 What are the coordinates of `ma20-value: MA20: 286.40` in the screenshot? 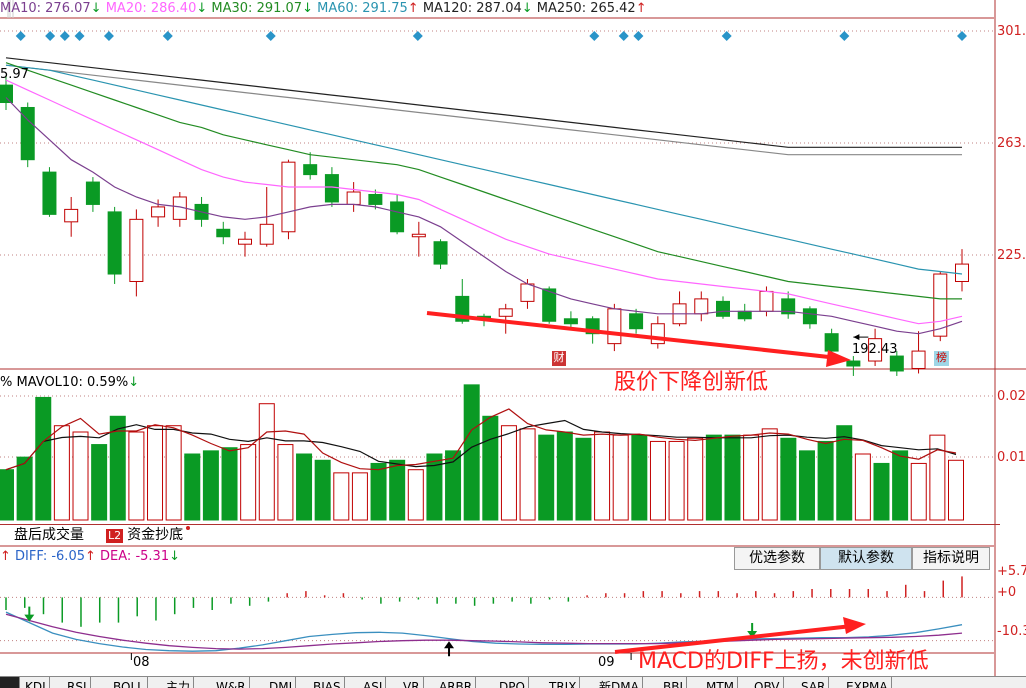 It's located at (151, 8).